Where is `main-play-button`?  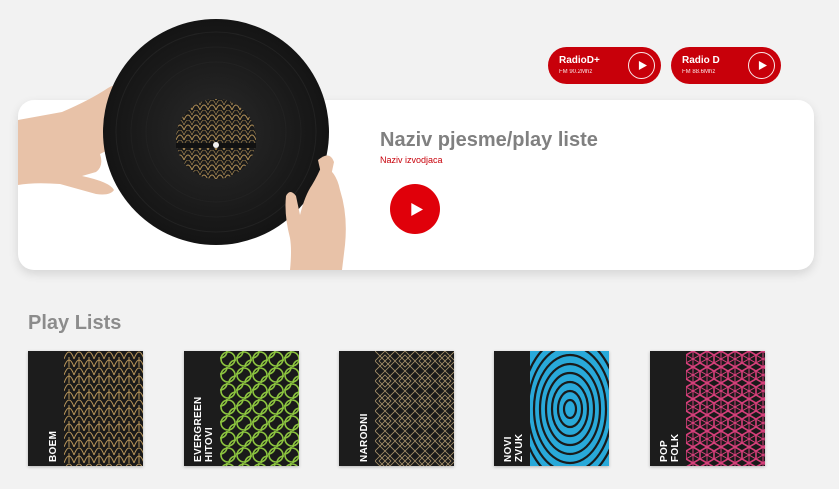
main-play-button is located at coordinates (415, 209).